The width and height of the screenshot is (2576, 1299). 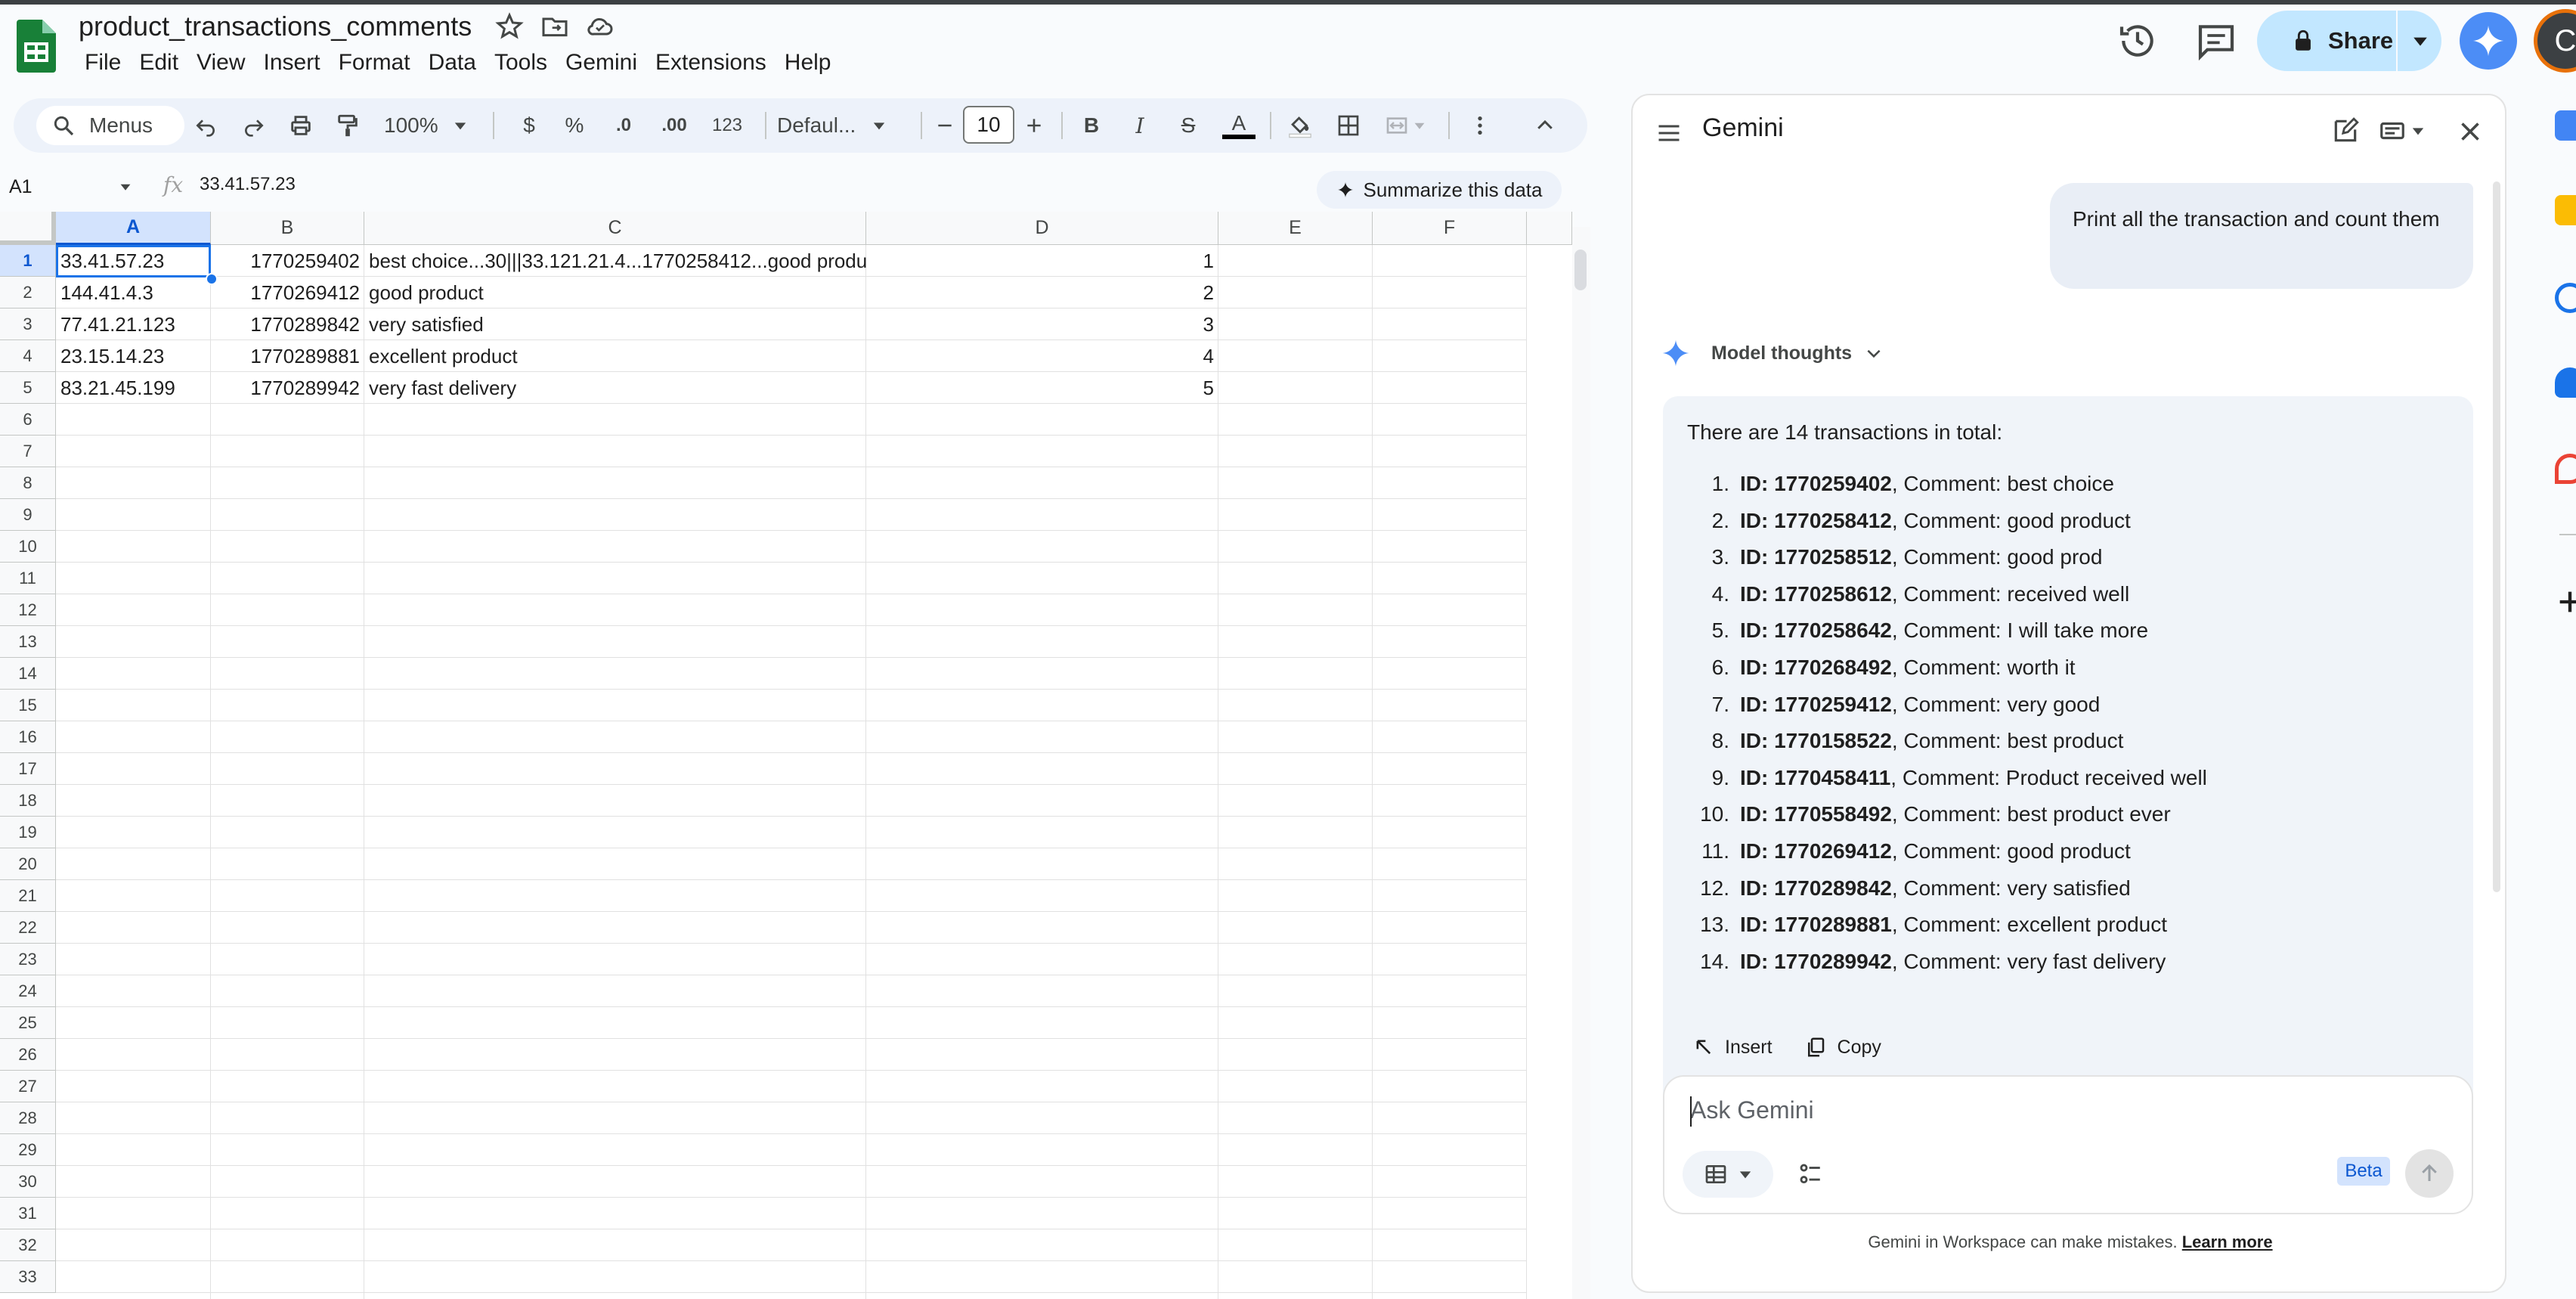 I want to click on menu-file: File, so click(x=103, y=63).